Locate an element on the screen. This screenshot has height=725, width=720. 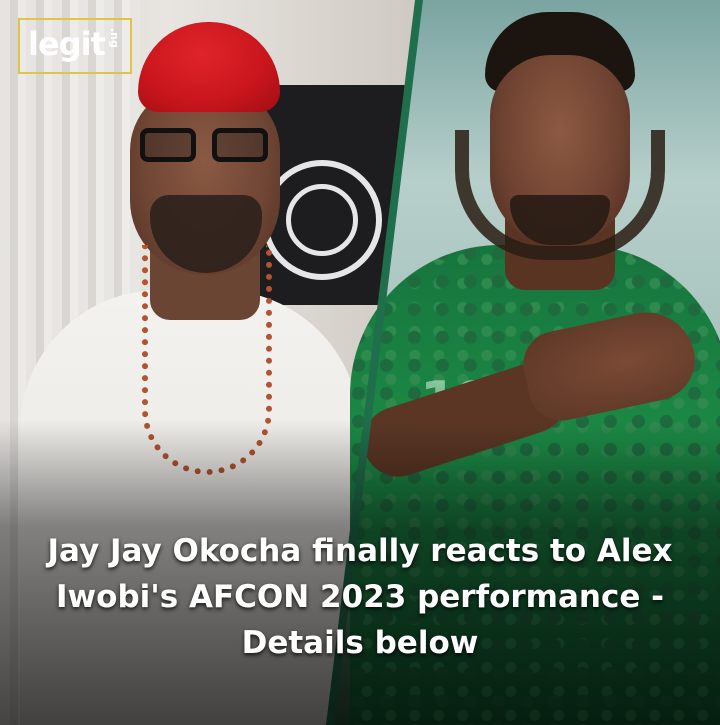
logo-suffix: .ng is located at coordinates (114, 38).